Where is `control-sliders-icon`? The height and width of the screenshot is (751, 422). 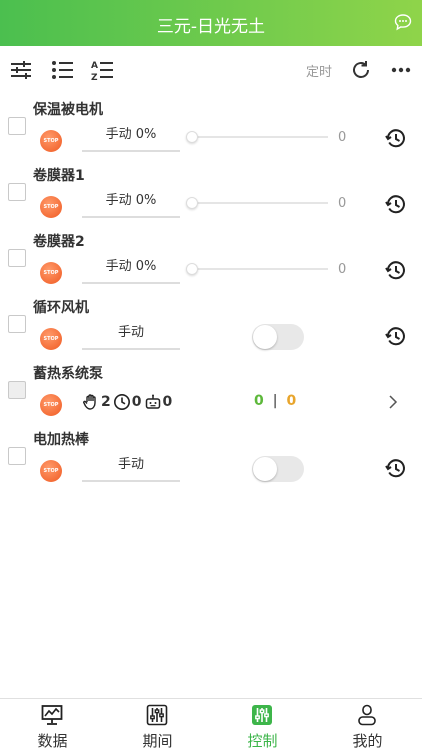
control-sliders-icon is located at coordinates (262, 715).